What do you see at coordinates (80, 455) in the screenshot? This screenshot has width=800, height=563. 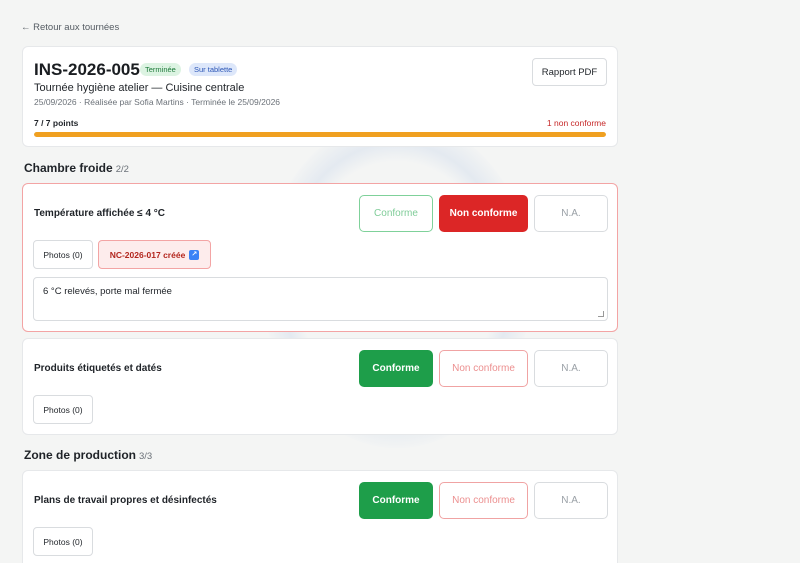 I see `section-title-text: Zone de production` at bounding box center [80, 455].